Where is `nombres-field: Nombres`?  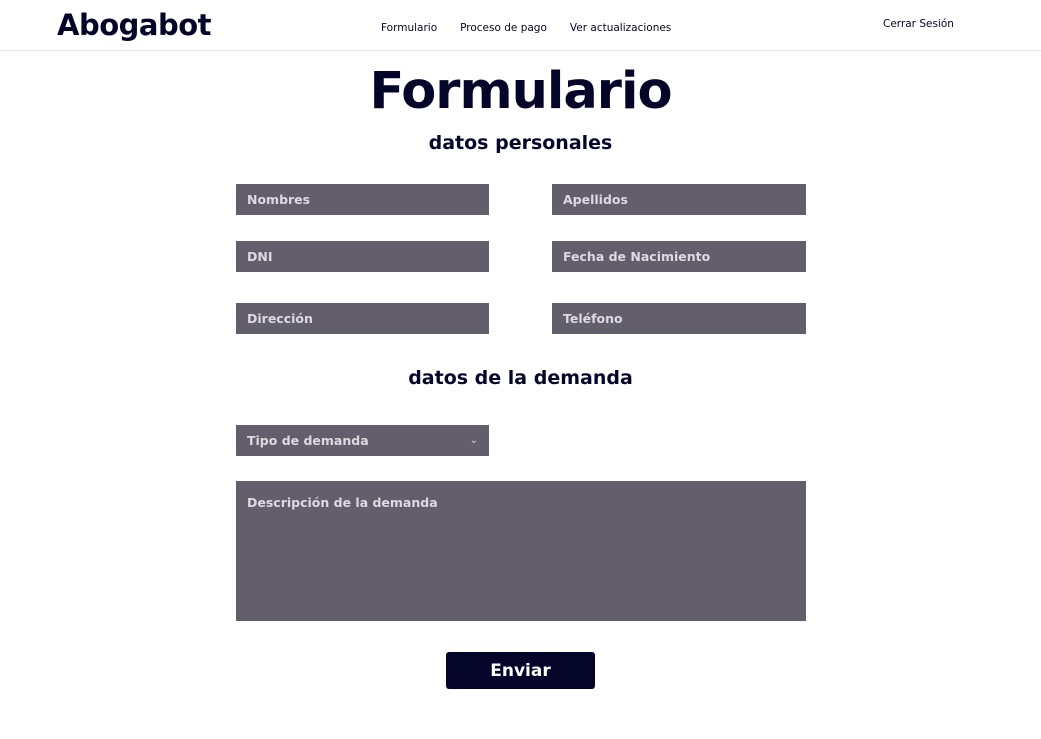
nombres-field: Nombres is located at coordinates (362, 199).